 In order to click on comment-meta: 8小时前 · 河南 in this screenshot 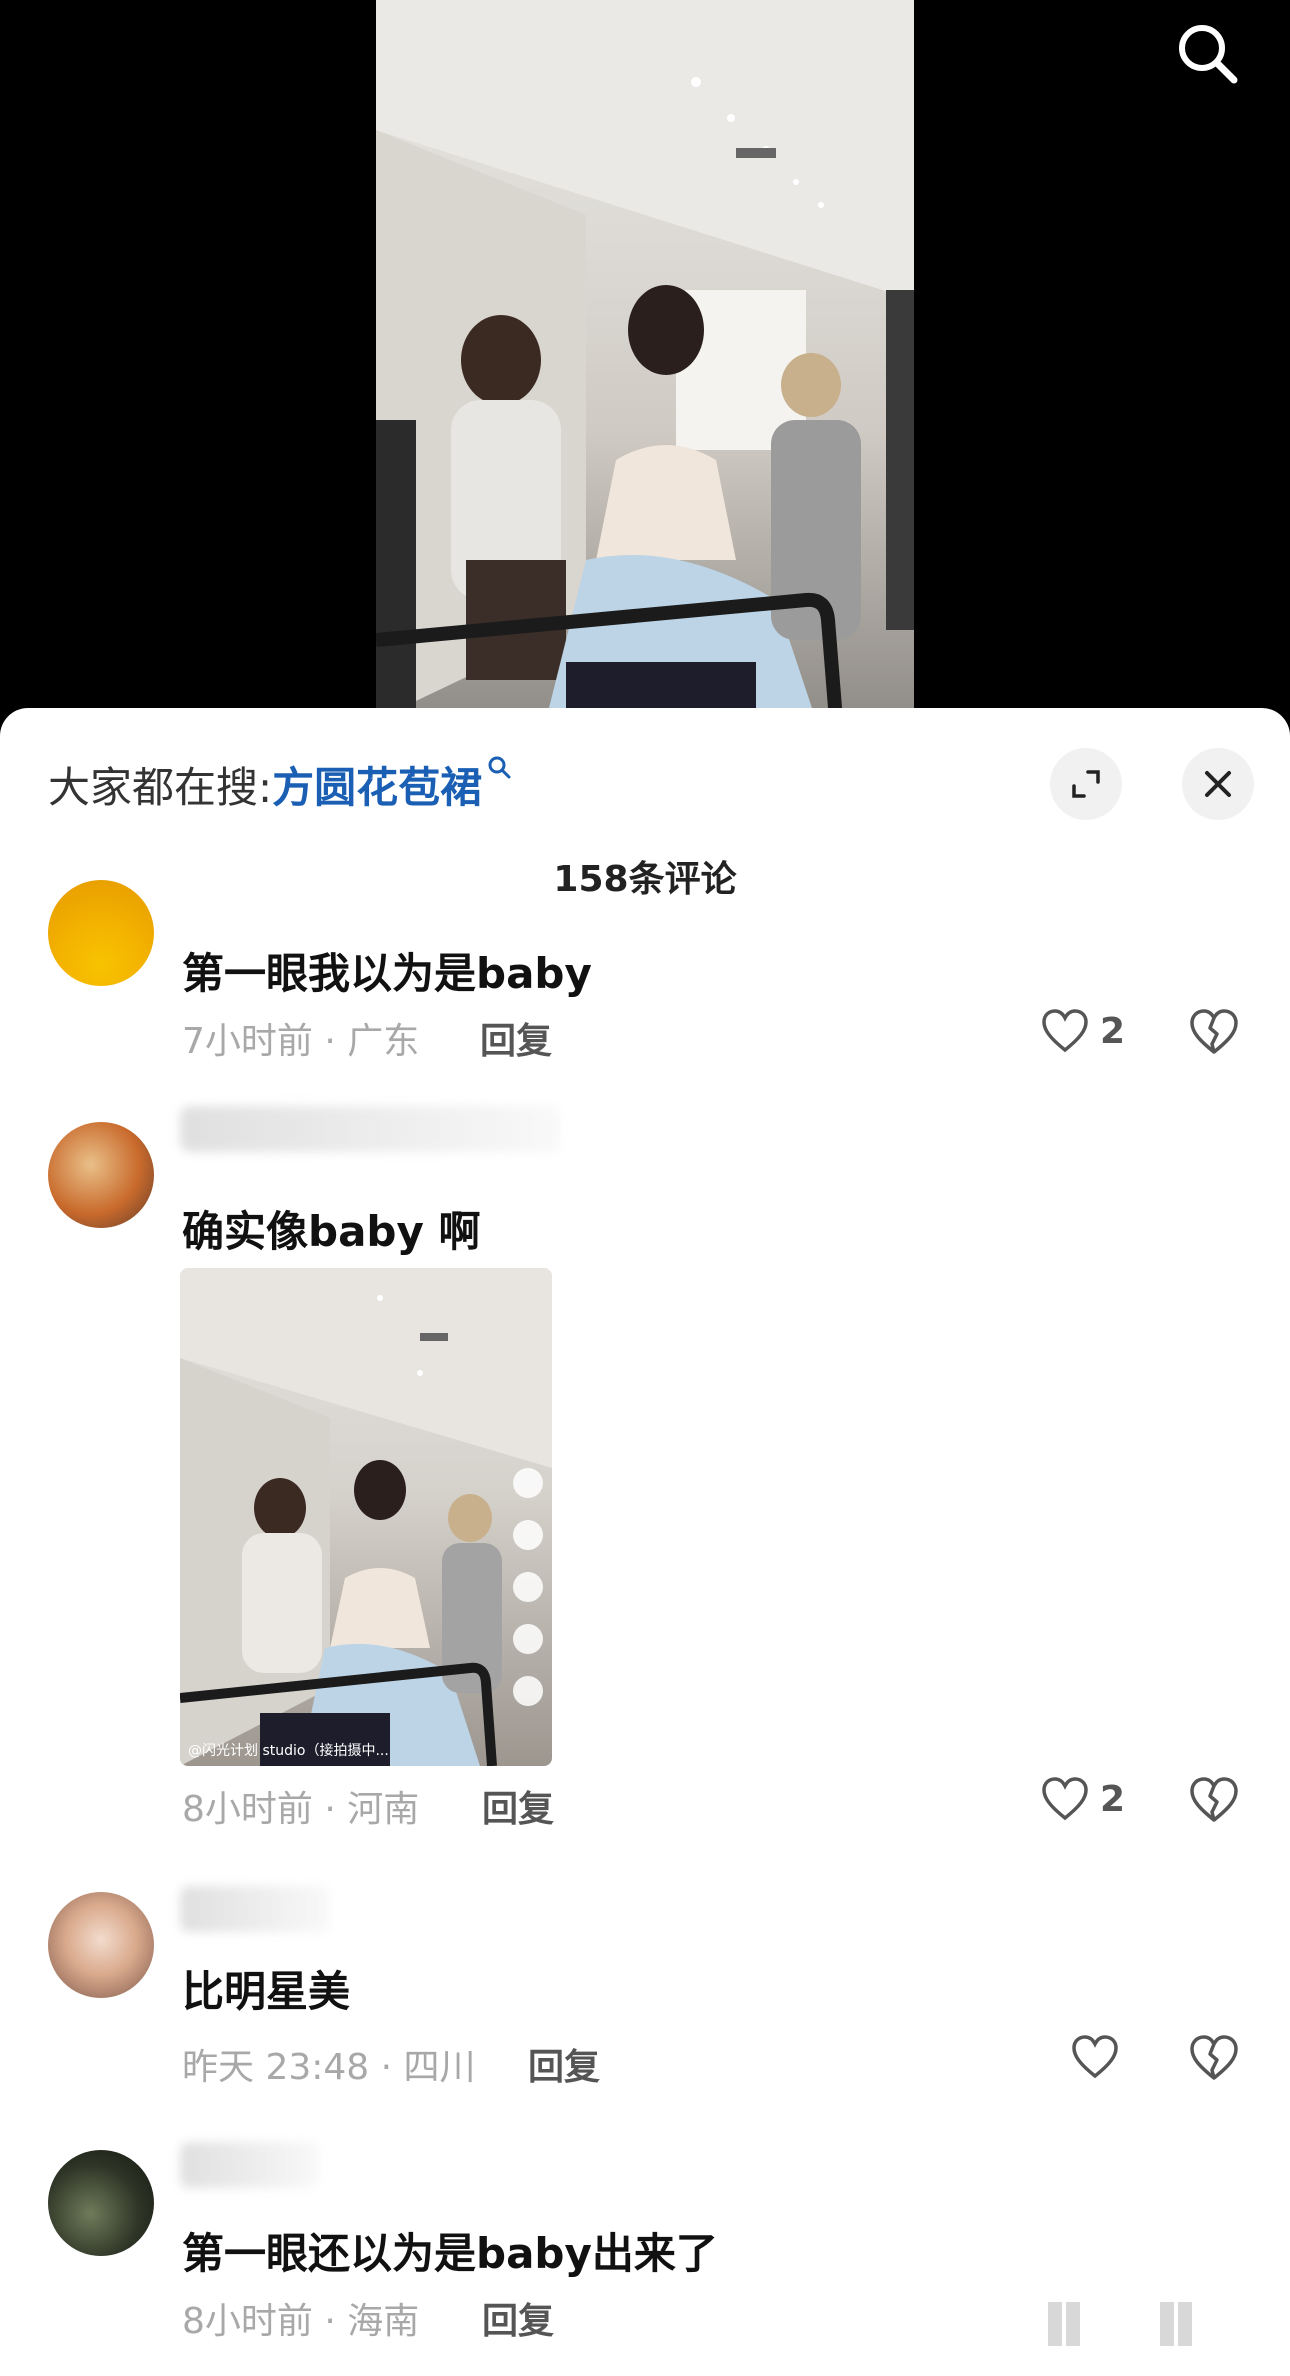, I will do `click(301, 1809)`.